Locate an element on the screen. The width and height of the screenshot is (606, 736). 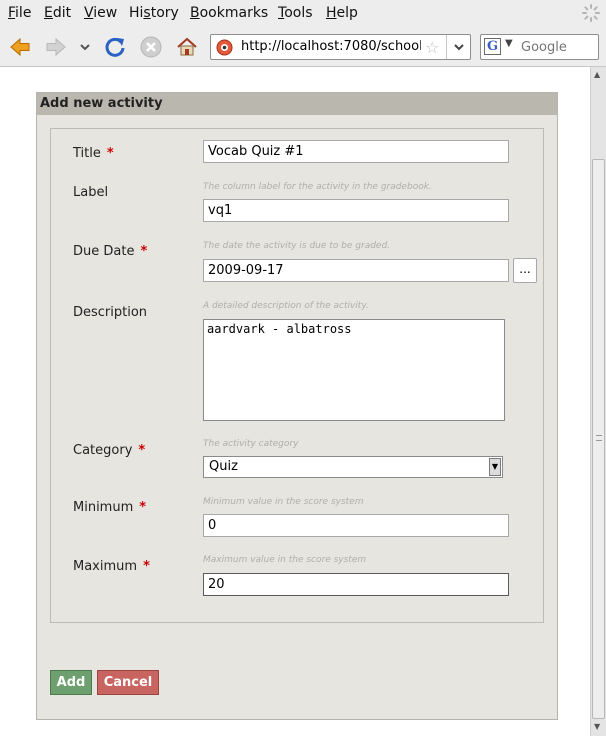
maximum-hint: Maximum value in the score system is located at coordinates (285, 560).